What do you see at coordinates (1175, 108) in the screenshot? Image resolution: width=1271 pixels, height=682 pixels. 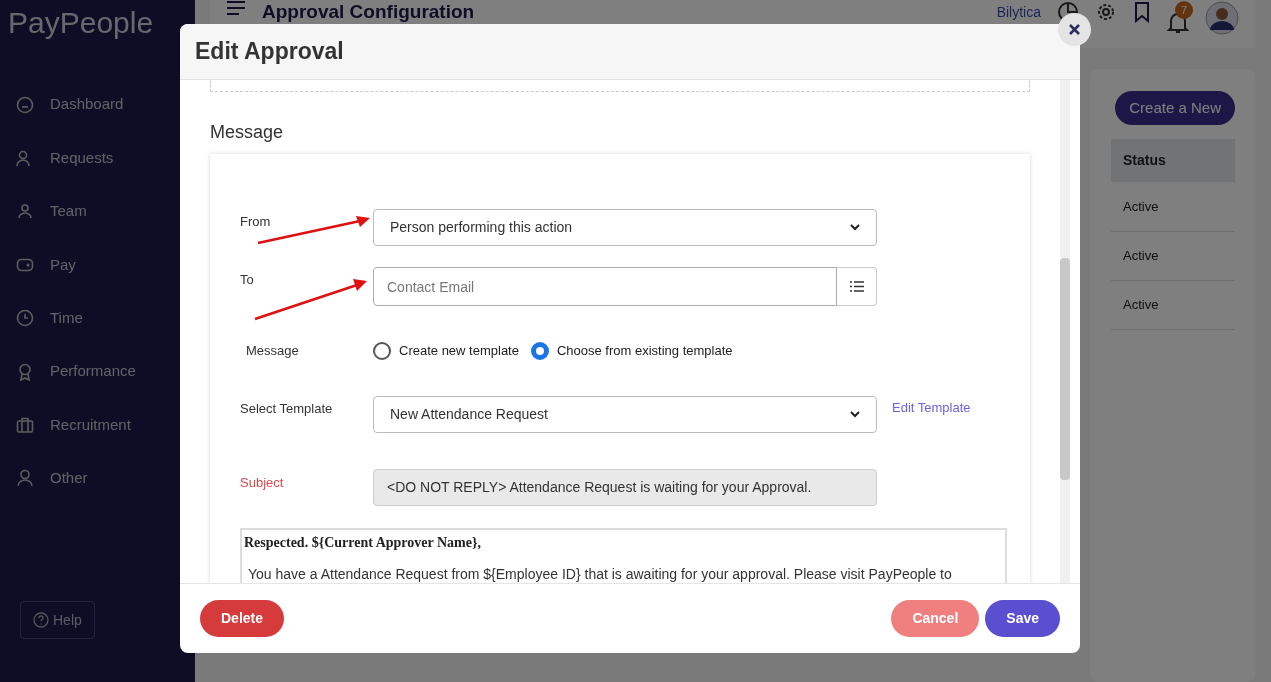 I see `create-new-button: Create a New` at bounding box center [1175, 108].